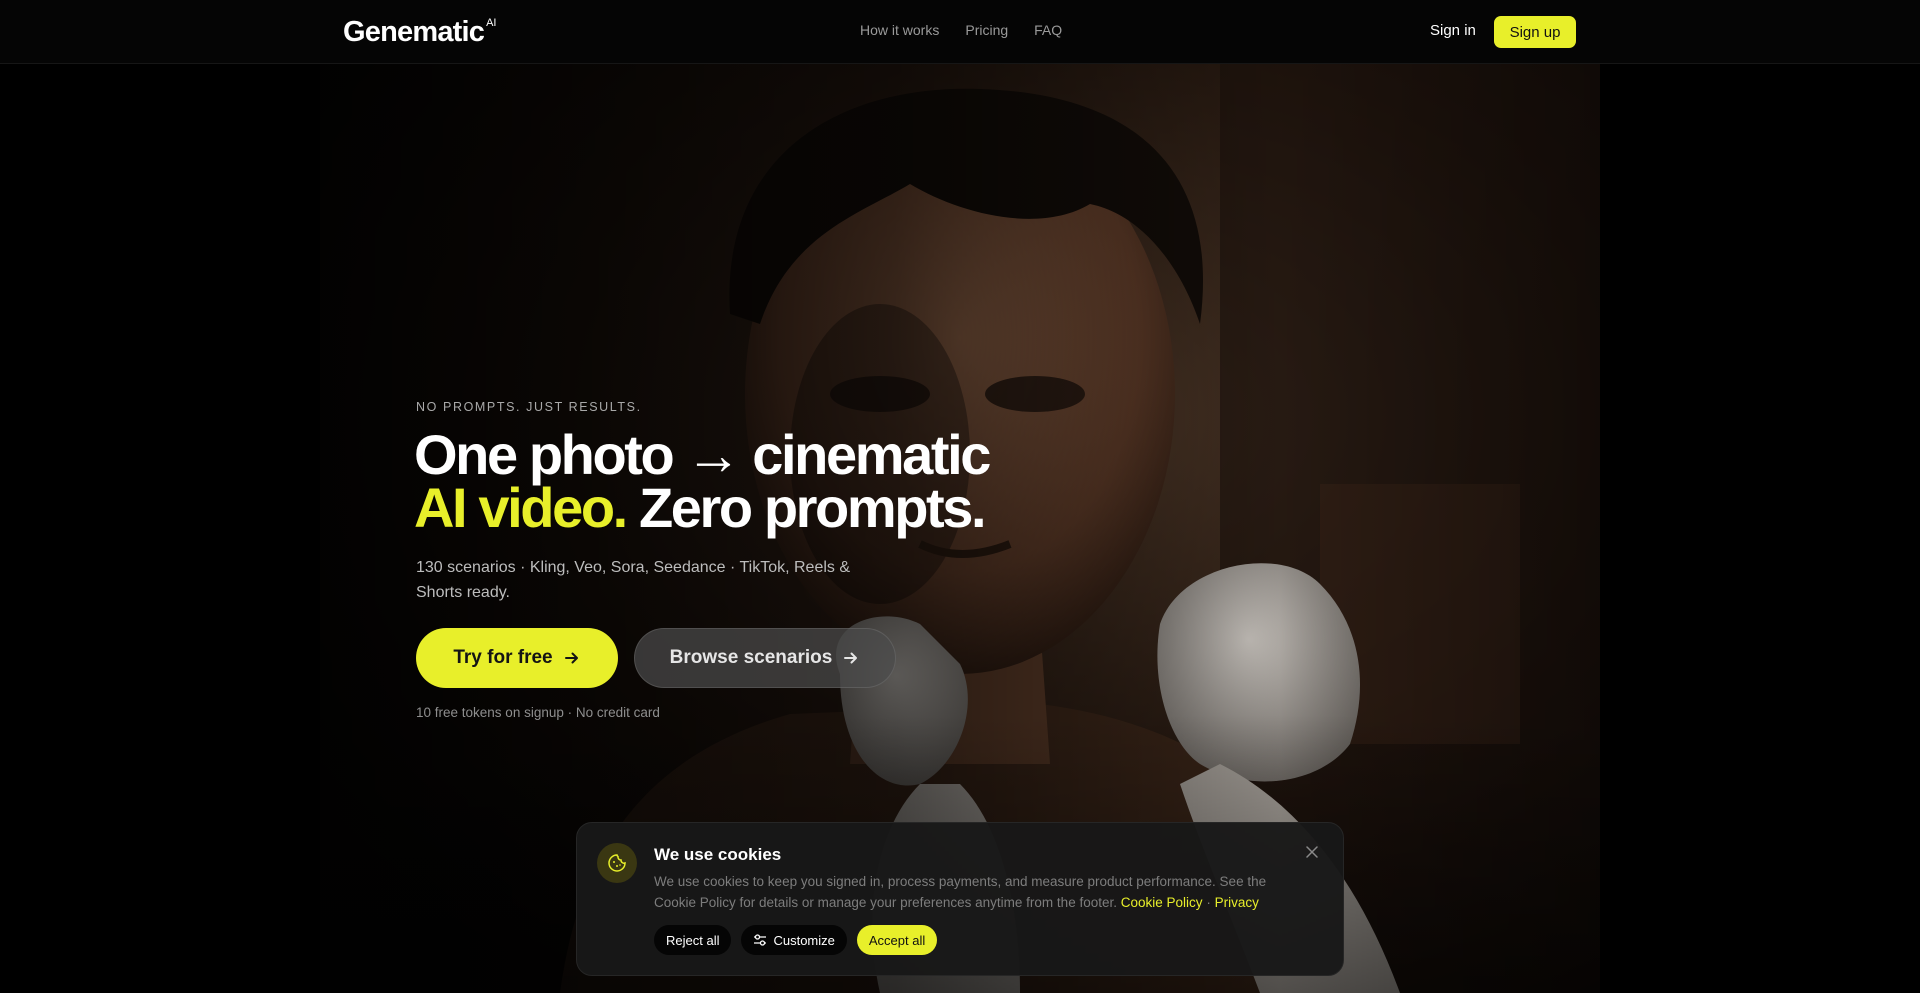  I want to click on accept-all-label: Accept all, so click(897, 940).